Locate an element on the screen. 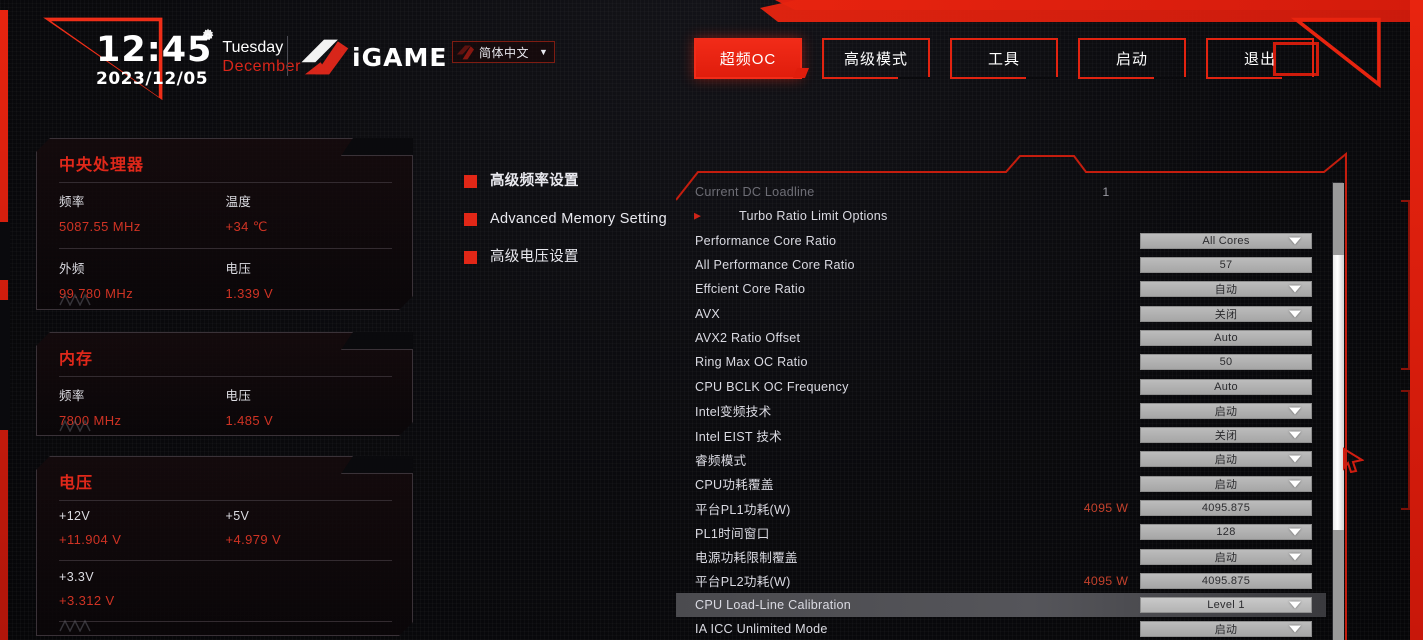  language-value: 简体中文 is located at coordinates (504, 52).